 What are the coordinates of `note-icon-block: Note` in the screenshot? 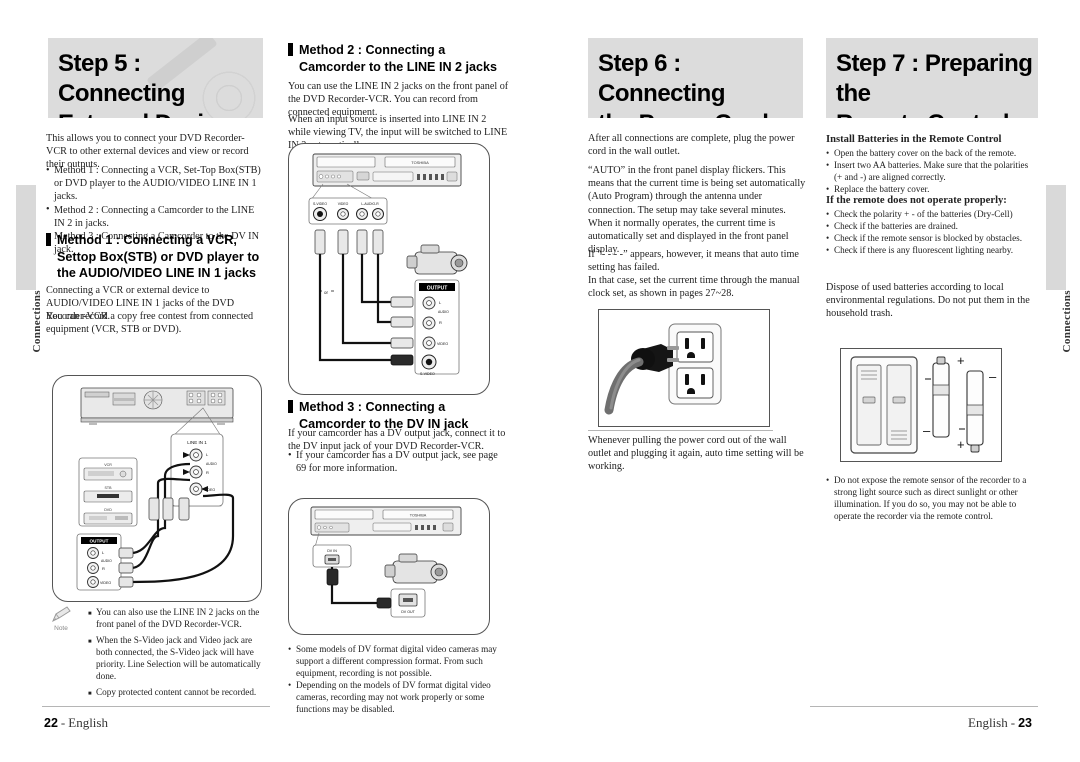 It's located at (61, 618).